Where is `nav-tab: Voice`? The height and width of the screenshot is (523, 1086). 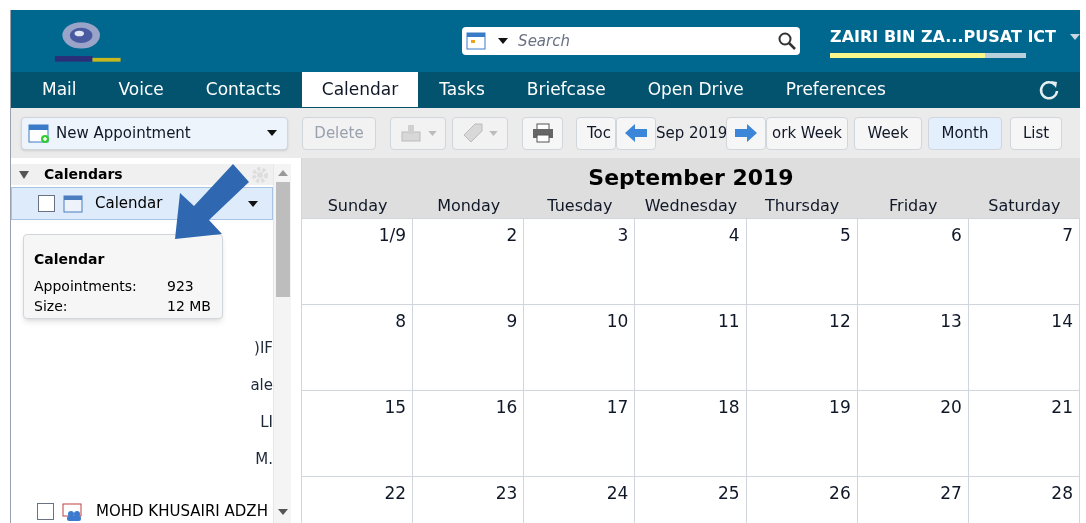 nav-tab: Voice is located at coordinates (141, 89).